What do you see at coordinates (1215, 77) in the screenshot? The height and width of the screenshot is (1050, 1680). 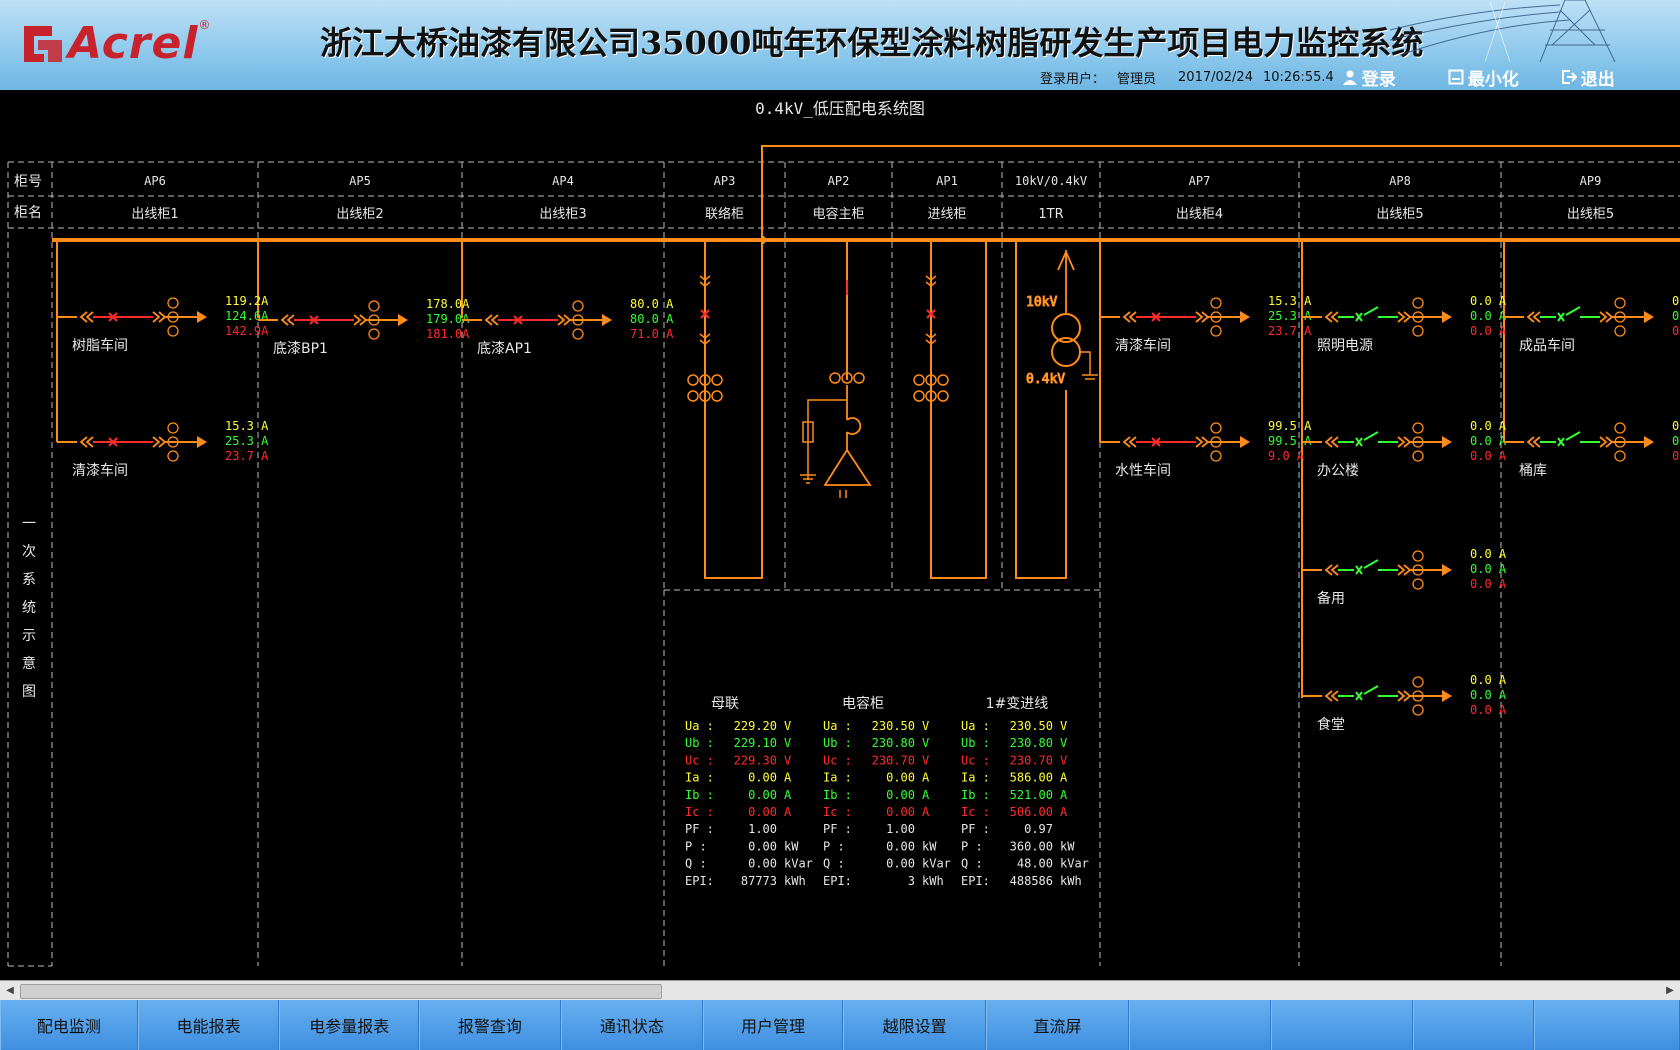 I see `date-text: 2017/02/24` at bounding box center [1215, 77].